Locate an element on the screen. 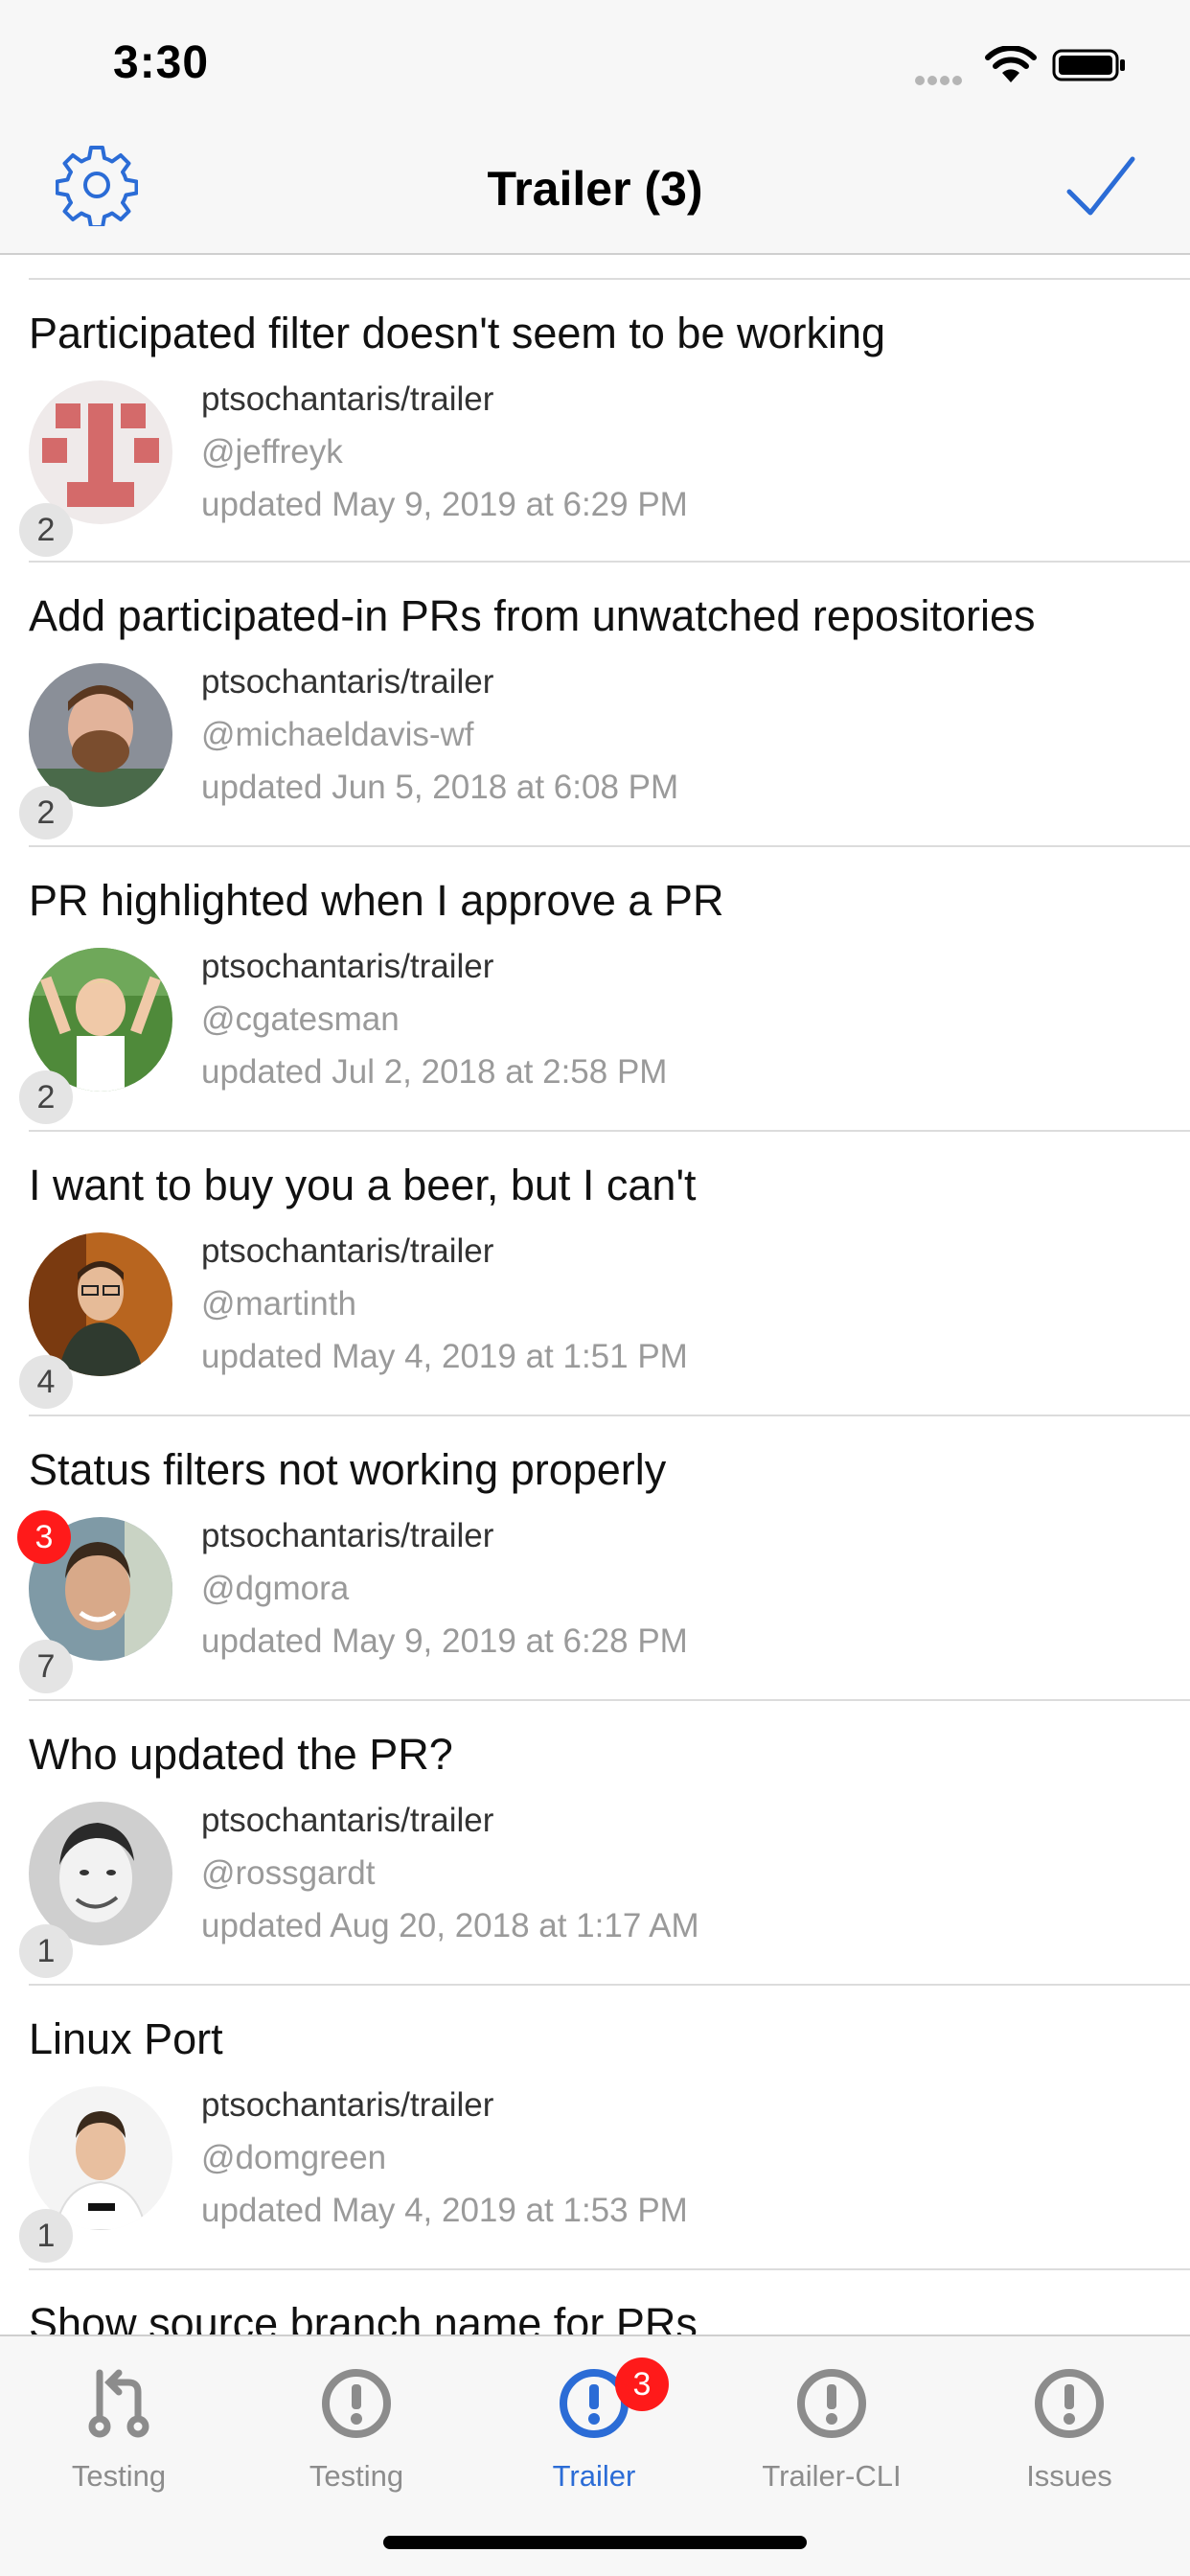  tab-trailer-cli: Trailer-CLI is located at coordinates (832, 2429).